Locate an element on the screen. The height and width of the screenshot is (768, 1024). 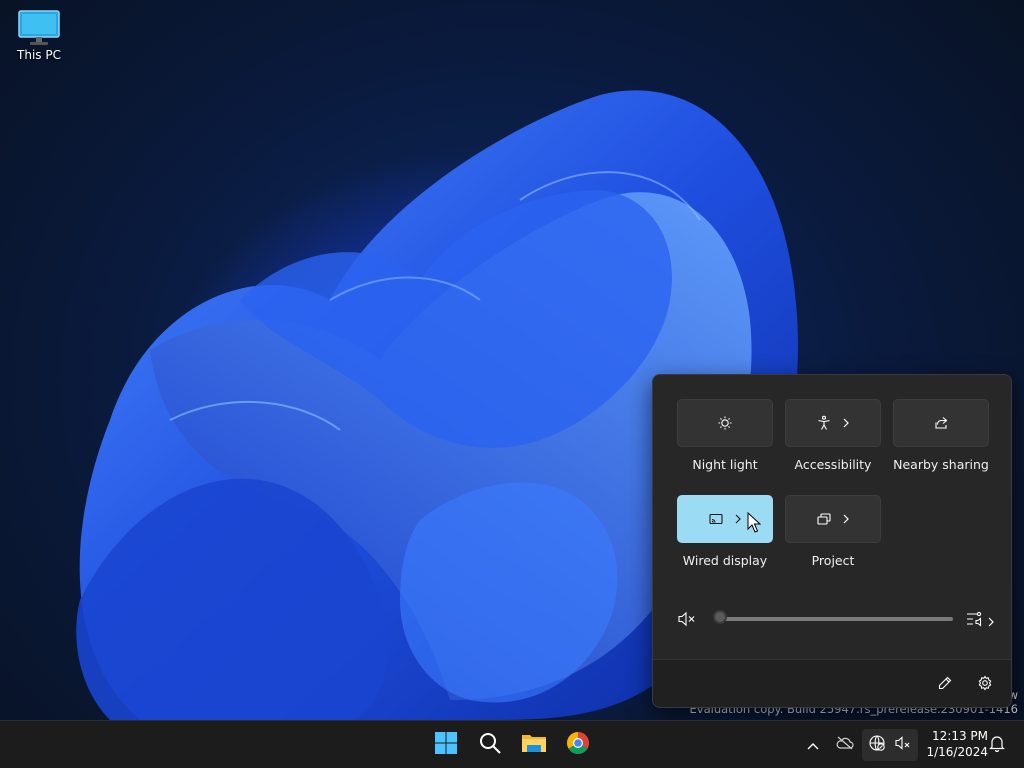
project-label: Project is located at coordinates (833, 560).